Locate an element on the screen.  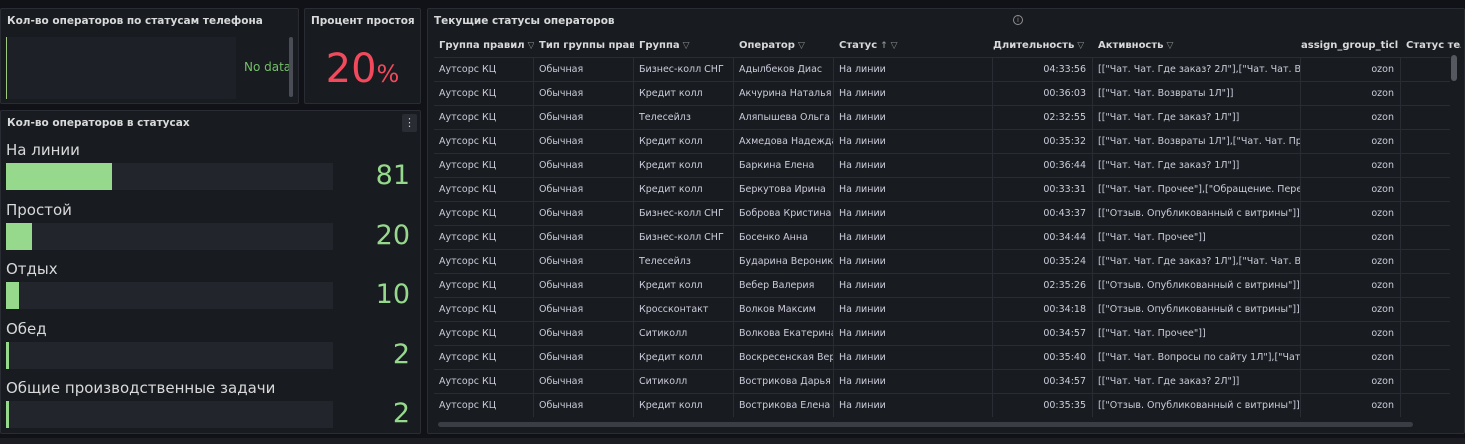
column-header: Оператор ▽ is located at coordinates (784, 46).